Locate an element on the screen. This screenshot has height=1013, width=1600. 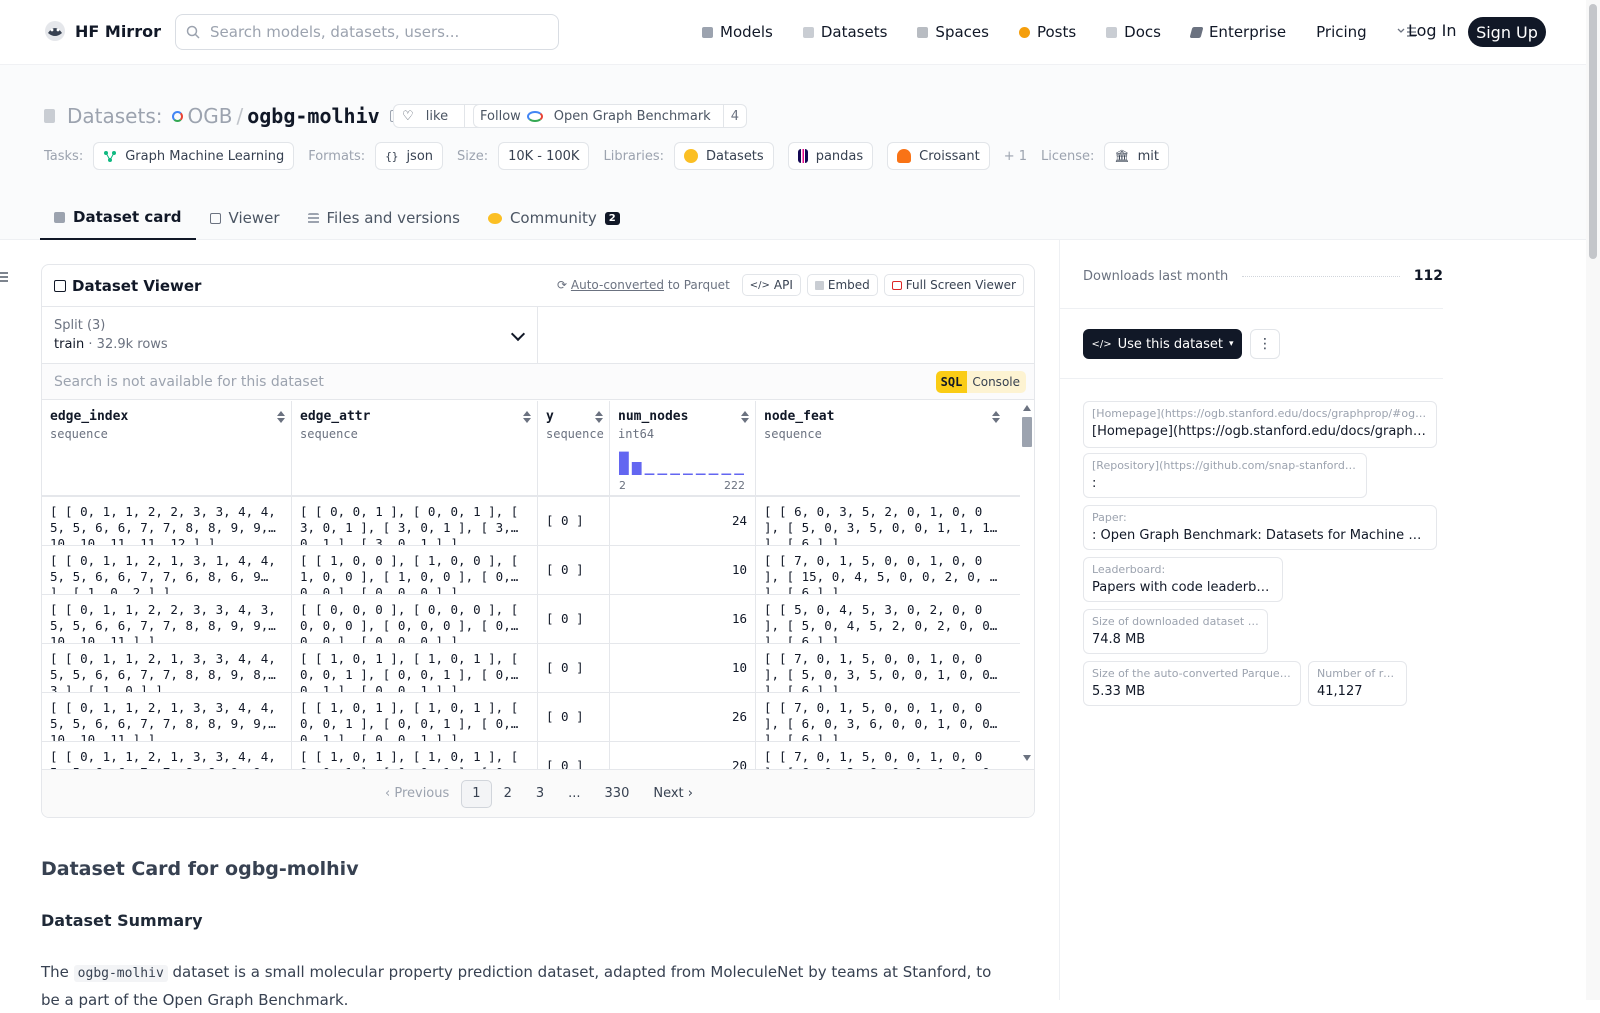
table-scrollbar is located at coordinates (1026, 583).